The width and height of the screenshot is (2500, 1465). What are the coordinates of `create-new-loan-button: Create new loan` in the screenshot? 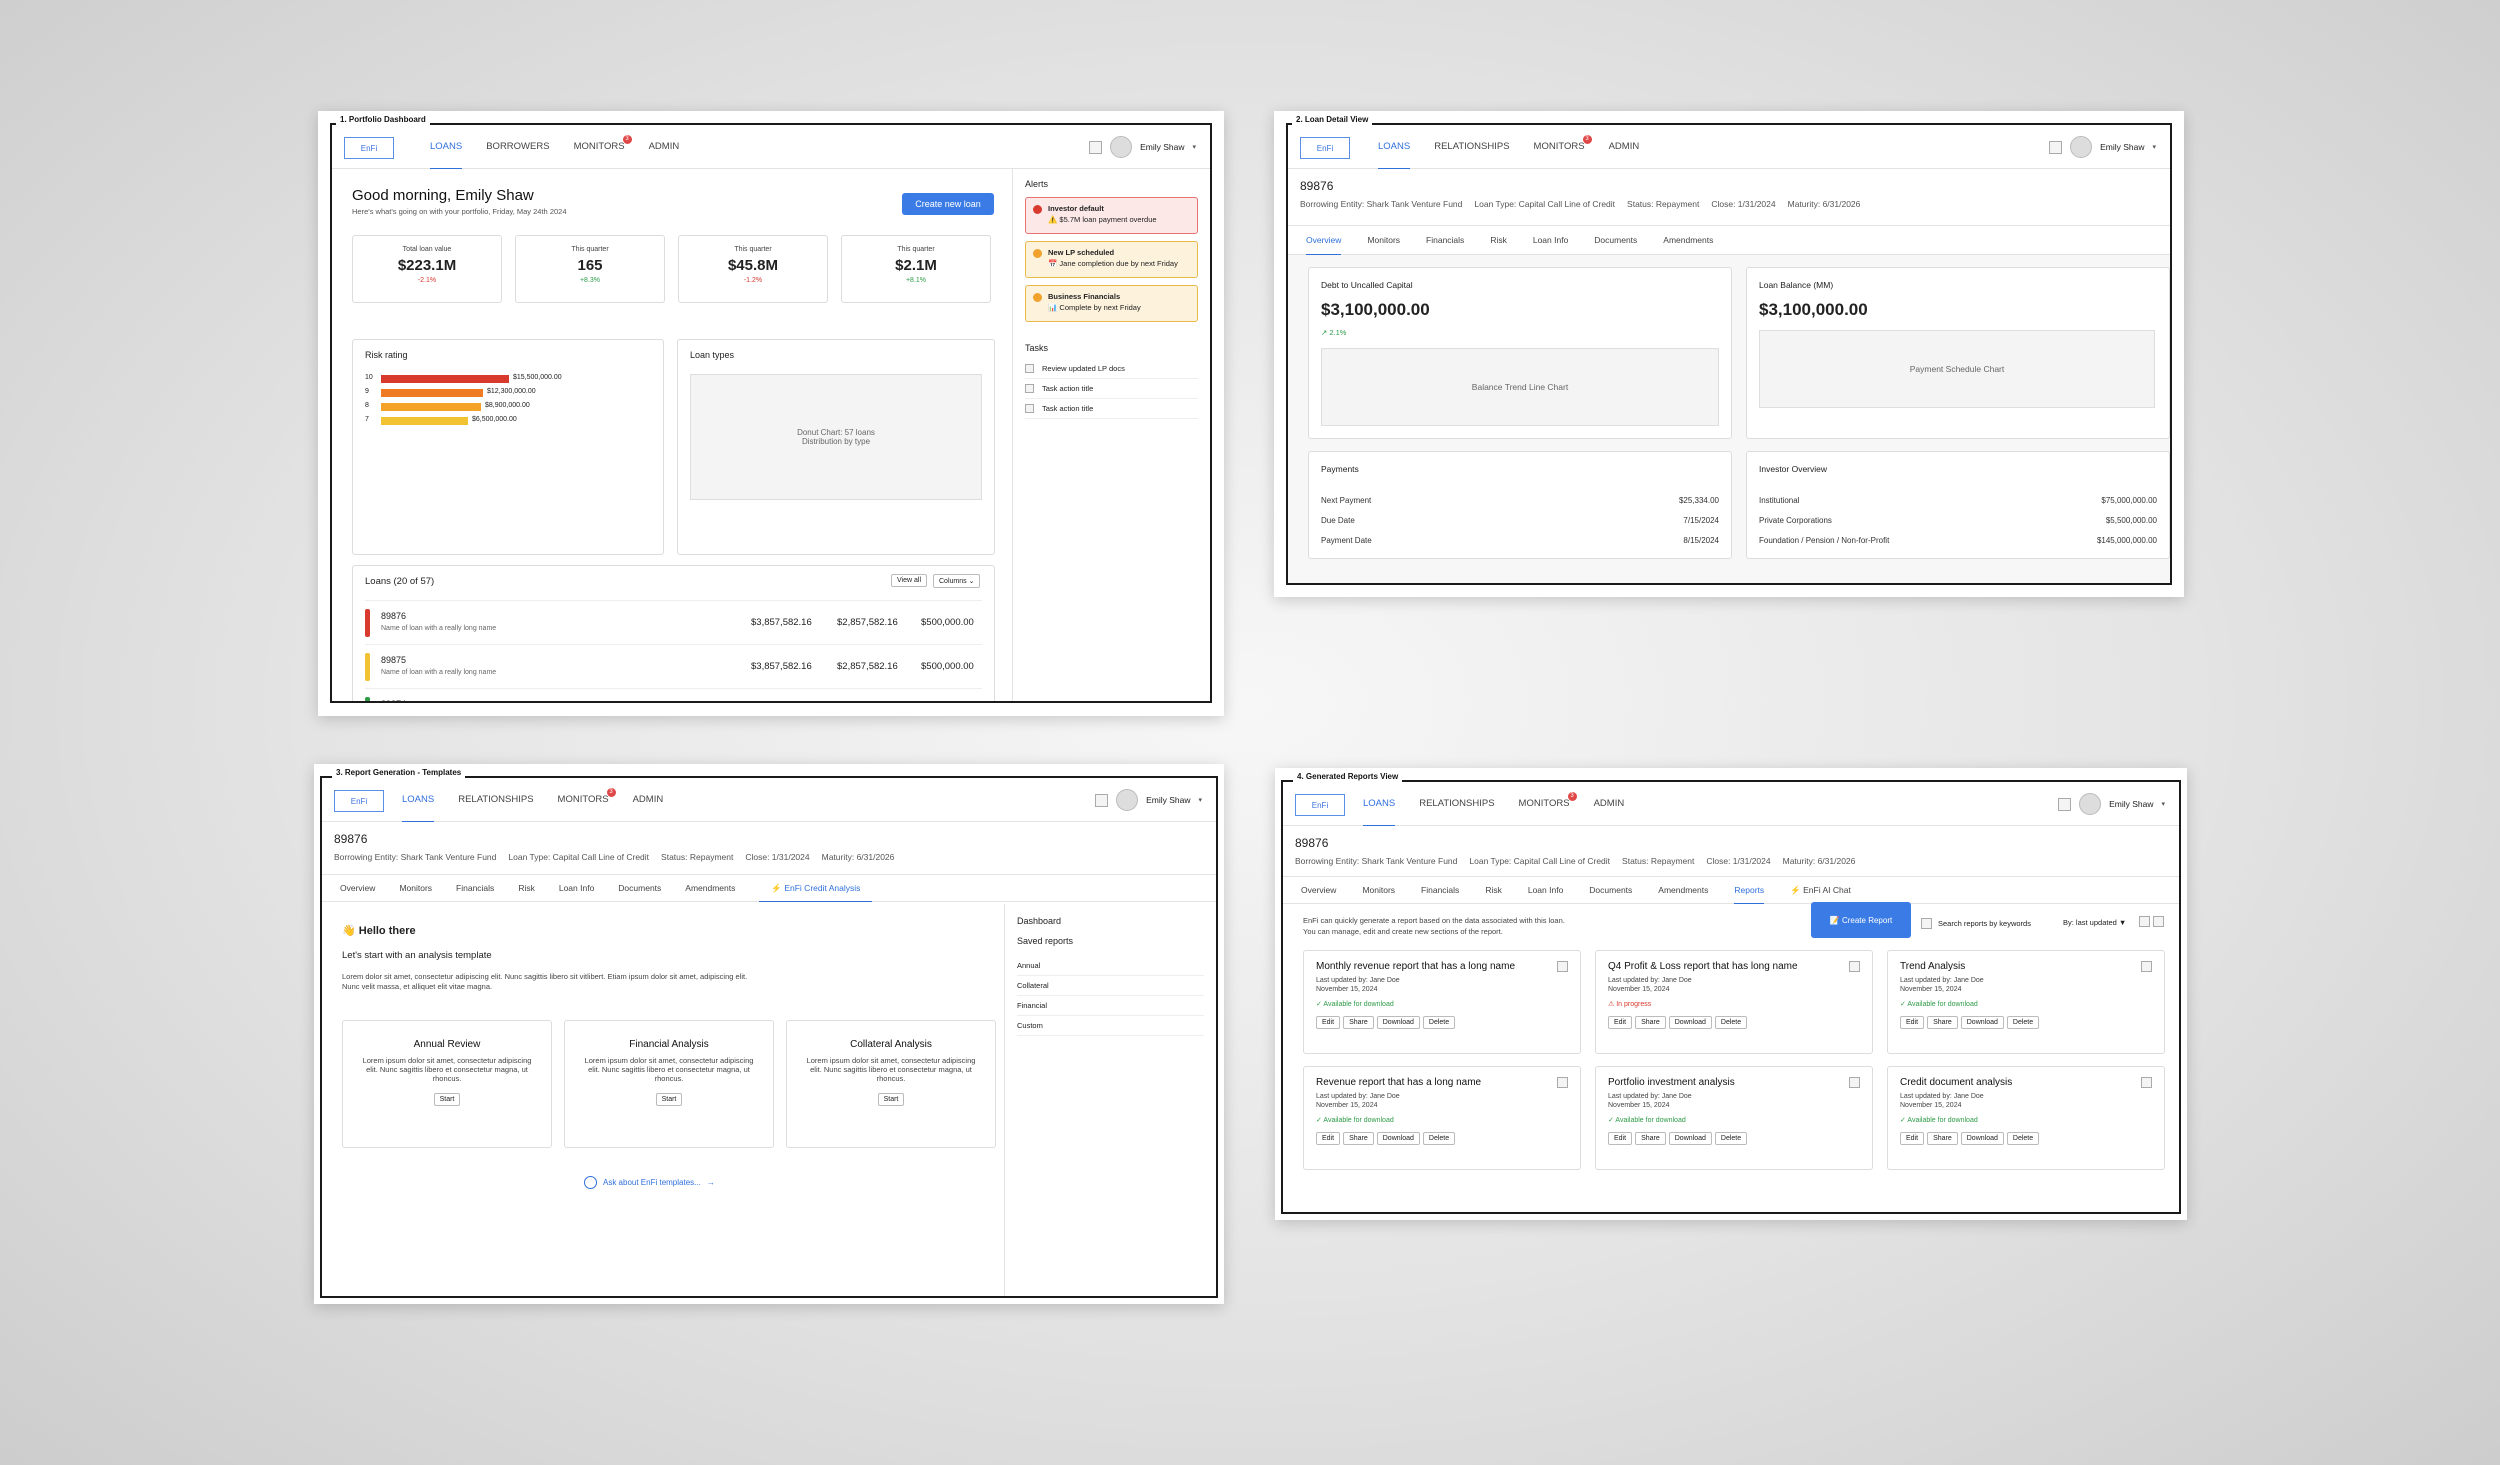 It's located at (948, 204).